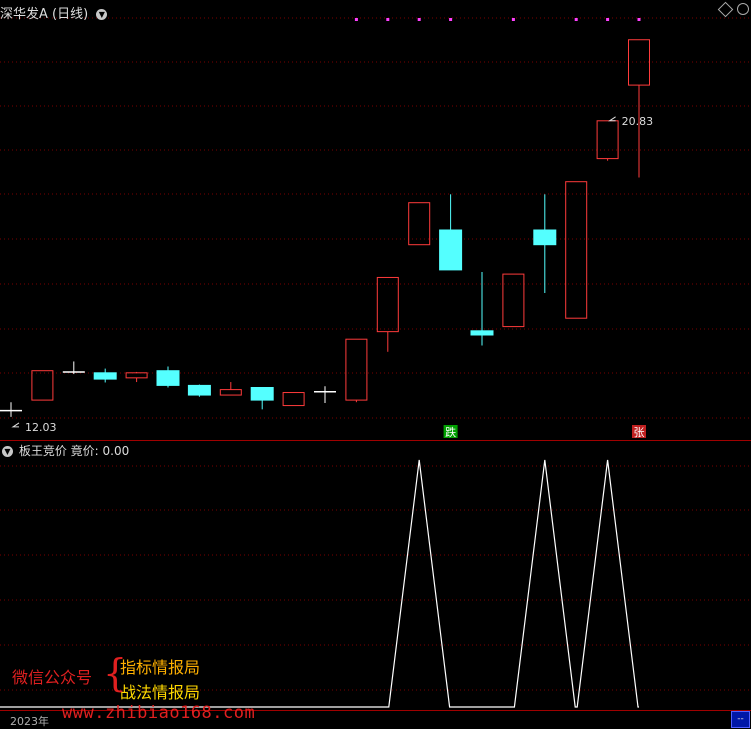  What do you see at coordinates (100, 451) in the screenshot?
I see `indicator-value: 竟价: 0.00` at bounding box center [100, 451].